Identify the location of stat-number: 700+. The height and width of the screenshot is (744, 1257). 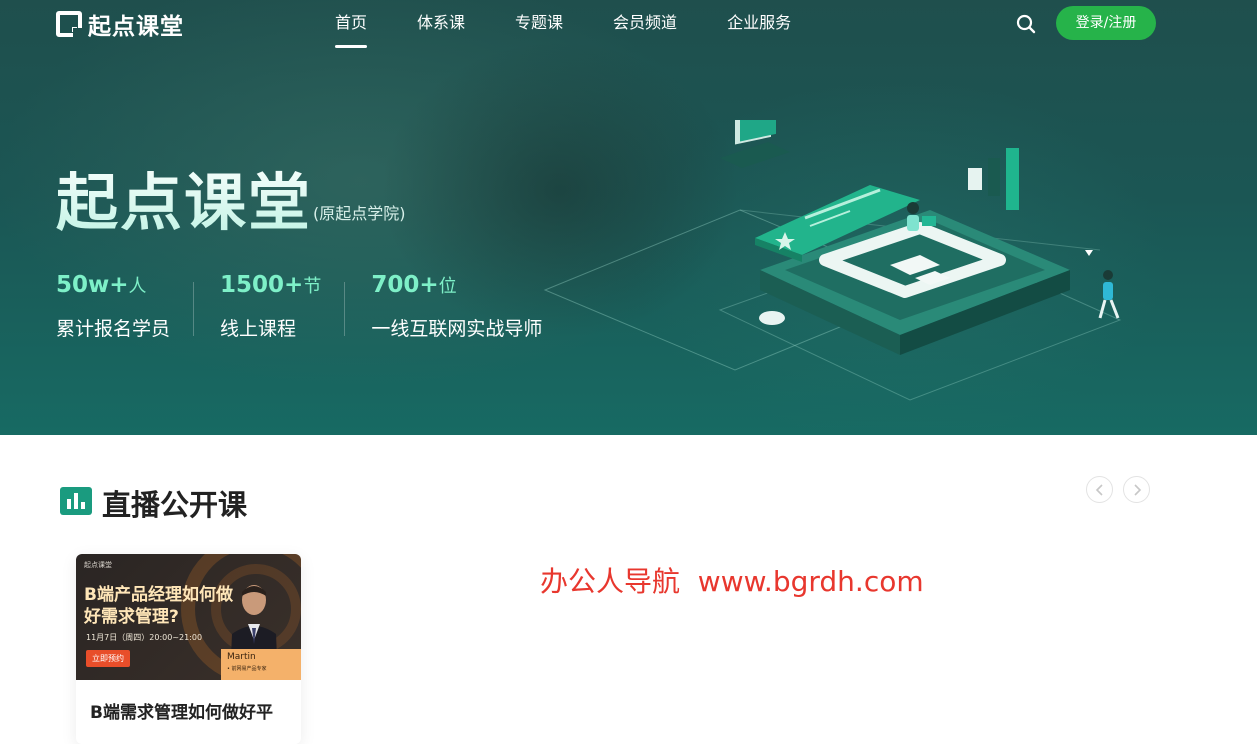
(405, 285).